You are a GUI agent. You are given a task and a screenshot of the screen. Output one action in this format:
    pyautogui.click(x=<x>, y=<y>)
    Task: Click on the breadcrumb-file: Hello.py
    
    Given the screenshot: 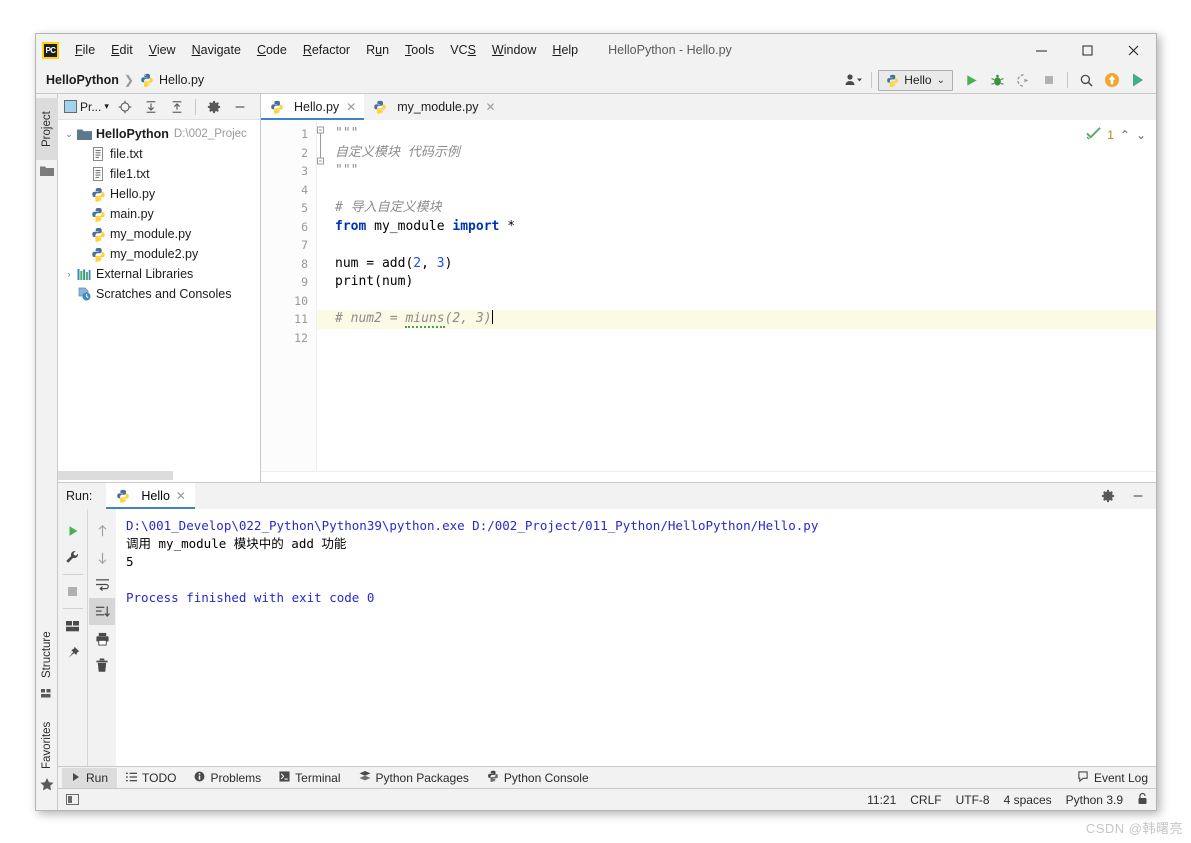 What is the action you would take?
    pyautogui.click(x=171, y=80)
    